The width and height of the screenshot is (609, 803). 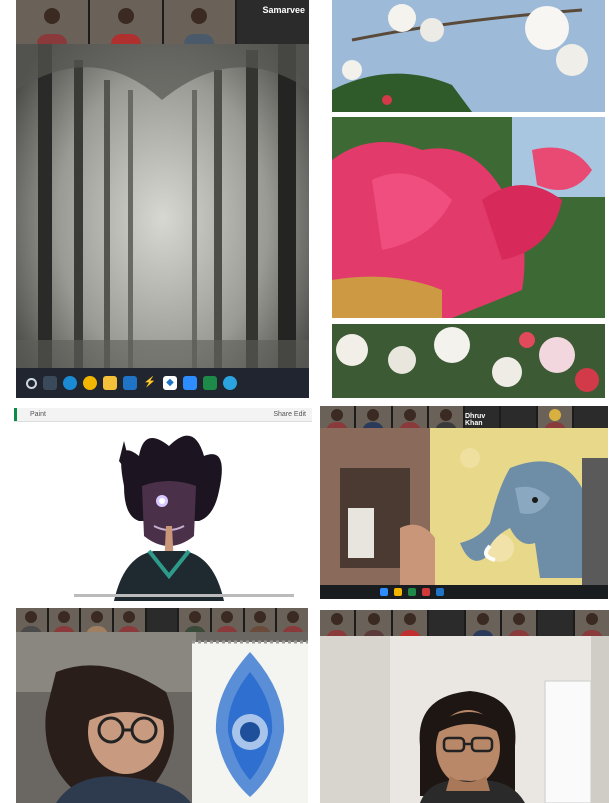 I want to click on dropbox-icon: ◆, so click(x=170, y=383).